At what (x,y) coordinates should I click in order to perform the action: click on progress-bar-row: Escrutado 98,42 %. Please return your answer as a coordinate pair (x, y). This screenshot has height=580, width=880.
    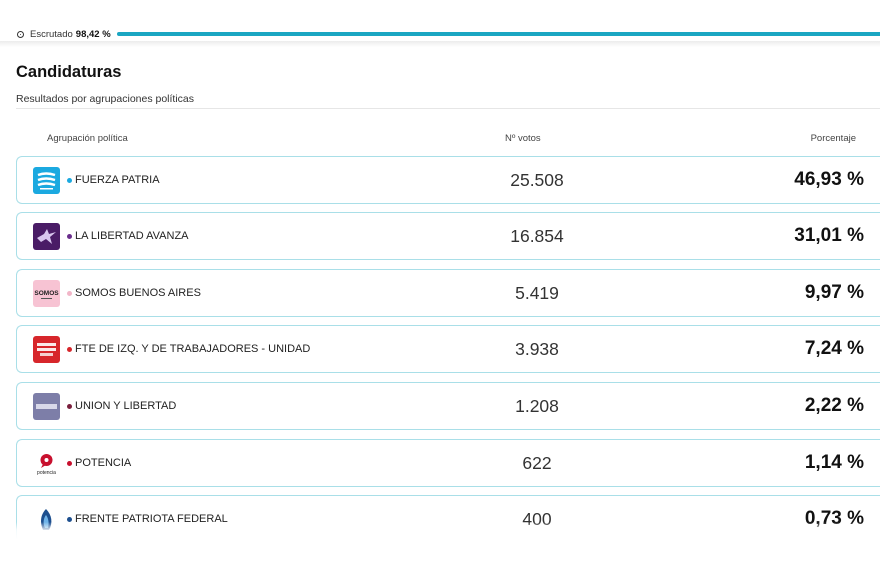
    Looking at the image, I should click on (440, 34).